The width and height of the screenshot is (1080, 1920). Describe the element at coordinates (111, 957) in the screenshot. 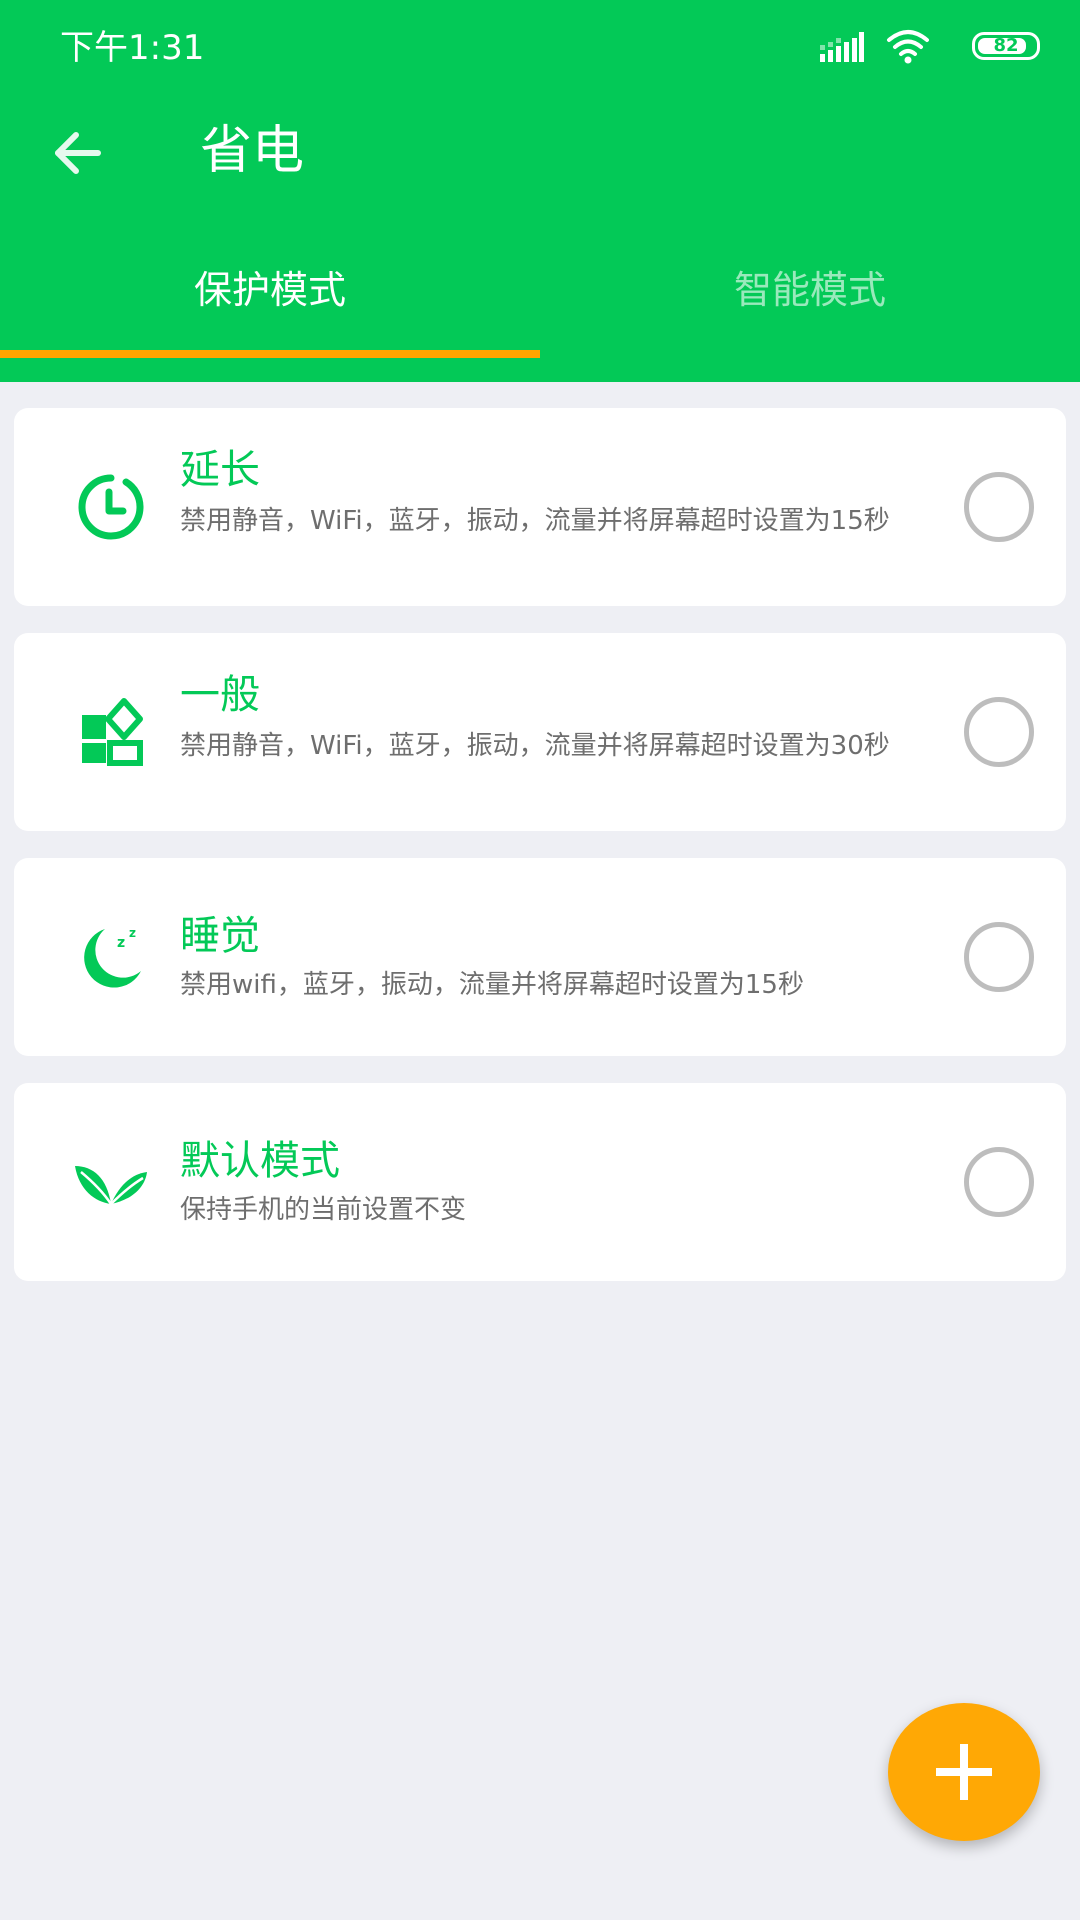

I see `moon-sleep-icon: z z` at that location.